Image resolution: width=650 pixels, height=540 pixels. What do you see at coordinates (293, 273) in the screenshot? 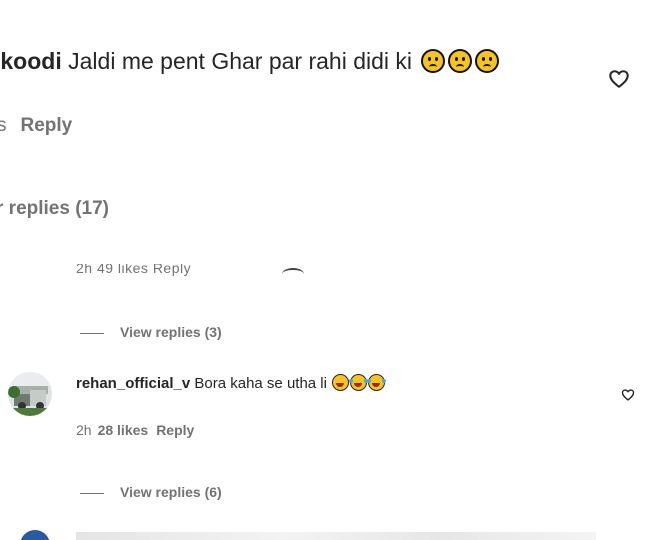
I see `cutoff-icon` at bounding box center [293, 273].